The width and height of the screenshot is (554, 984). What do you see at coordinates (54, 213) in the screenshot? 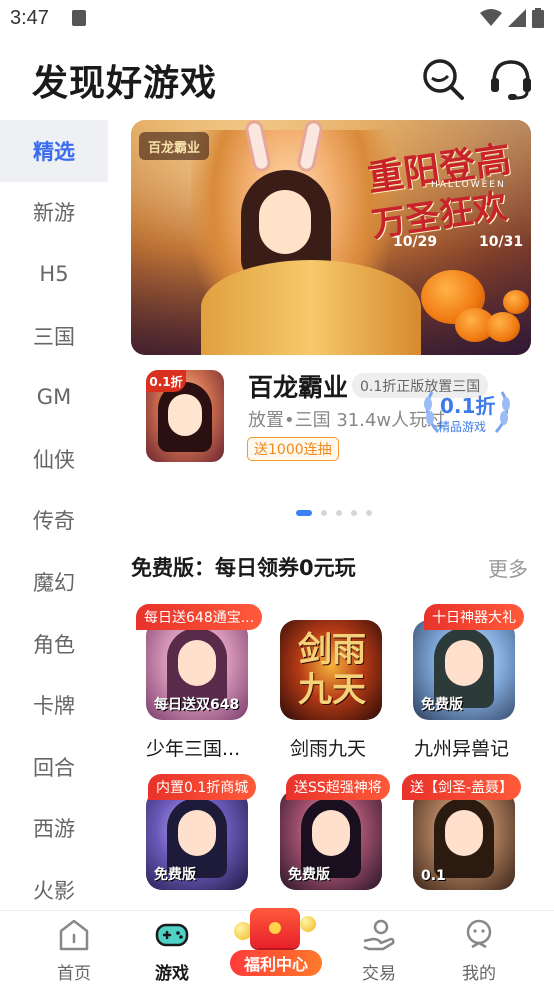
I see `sidebar-item-new: 新游` at bounding box center [54, 213].